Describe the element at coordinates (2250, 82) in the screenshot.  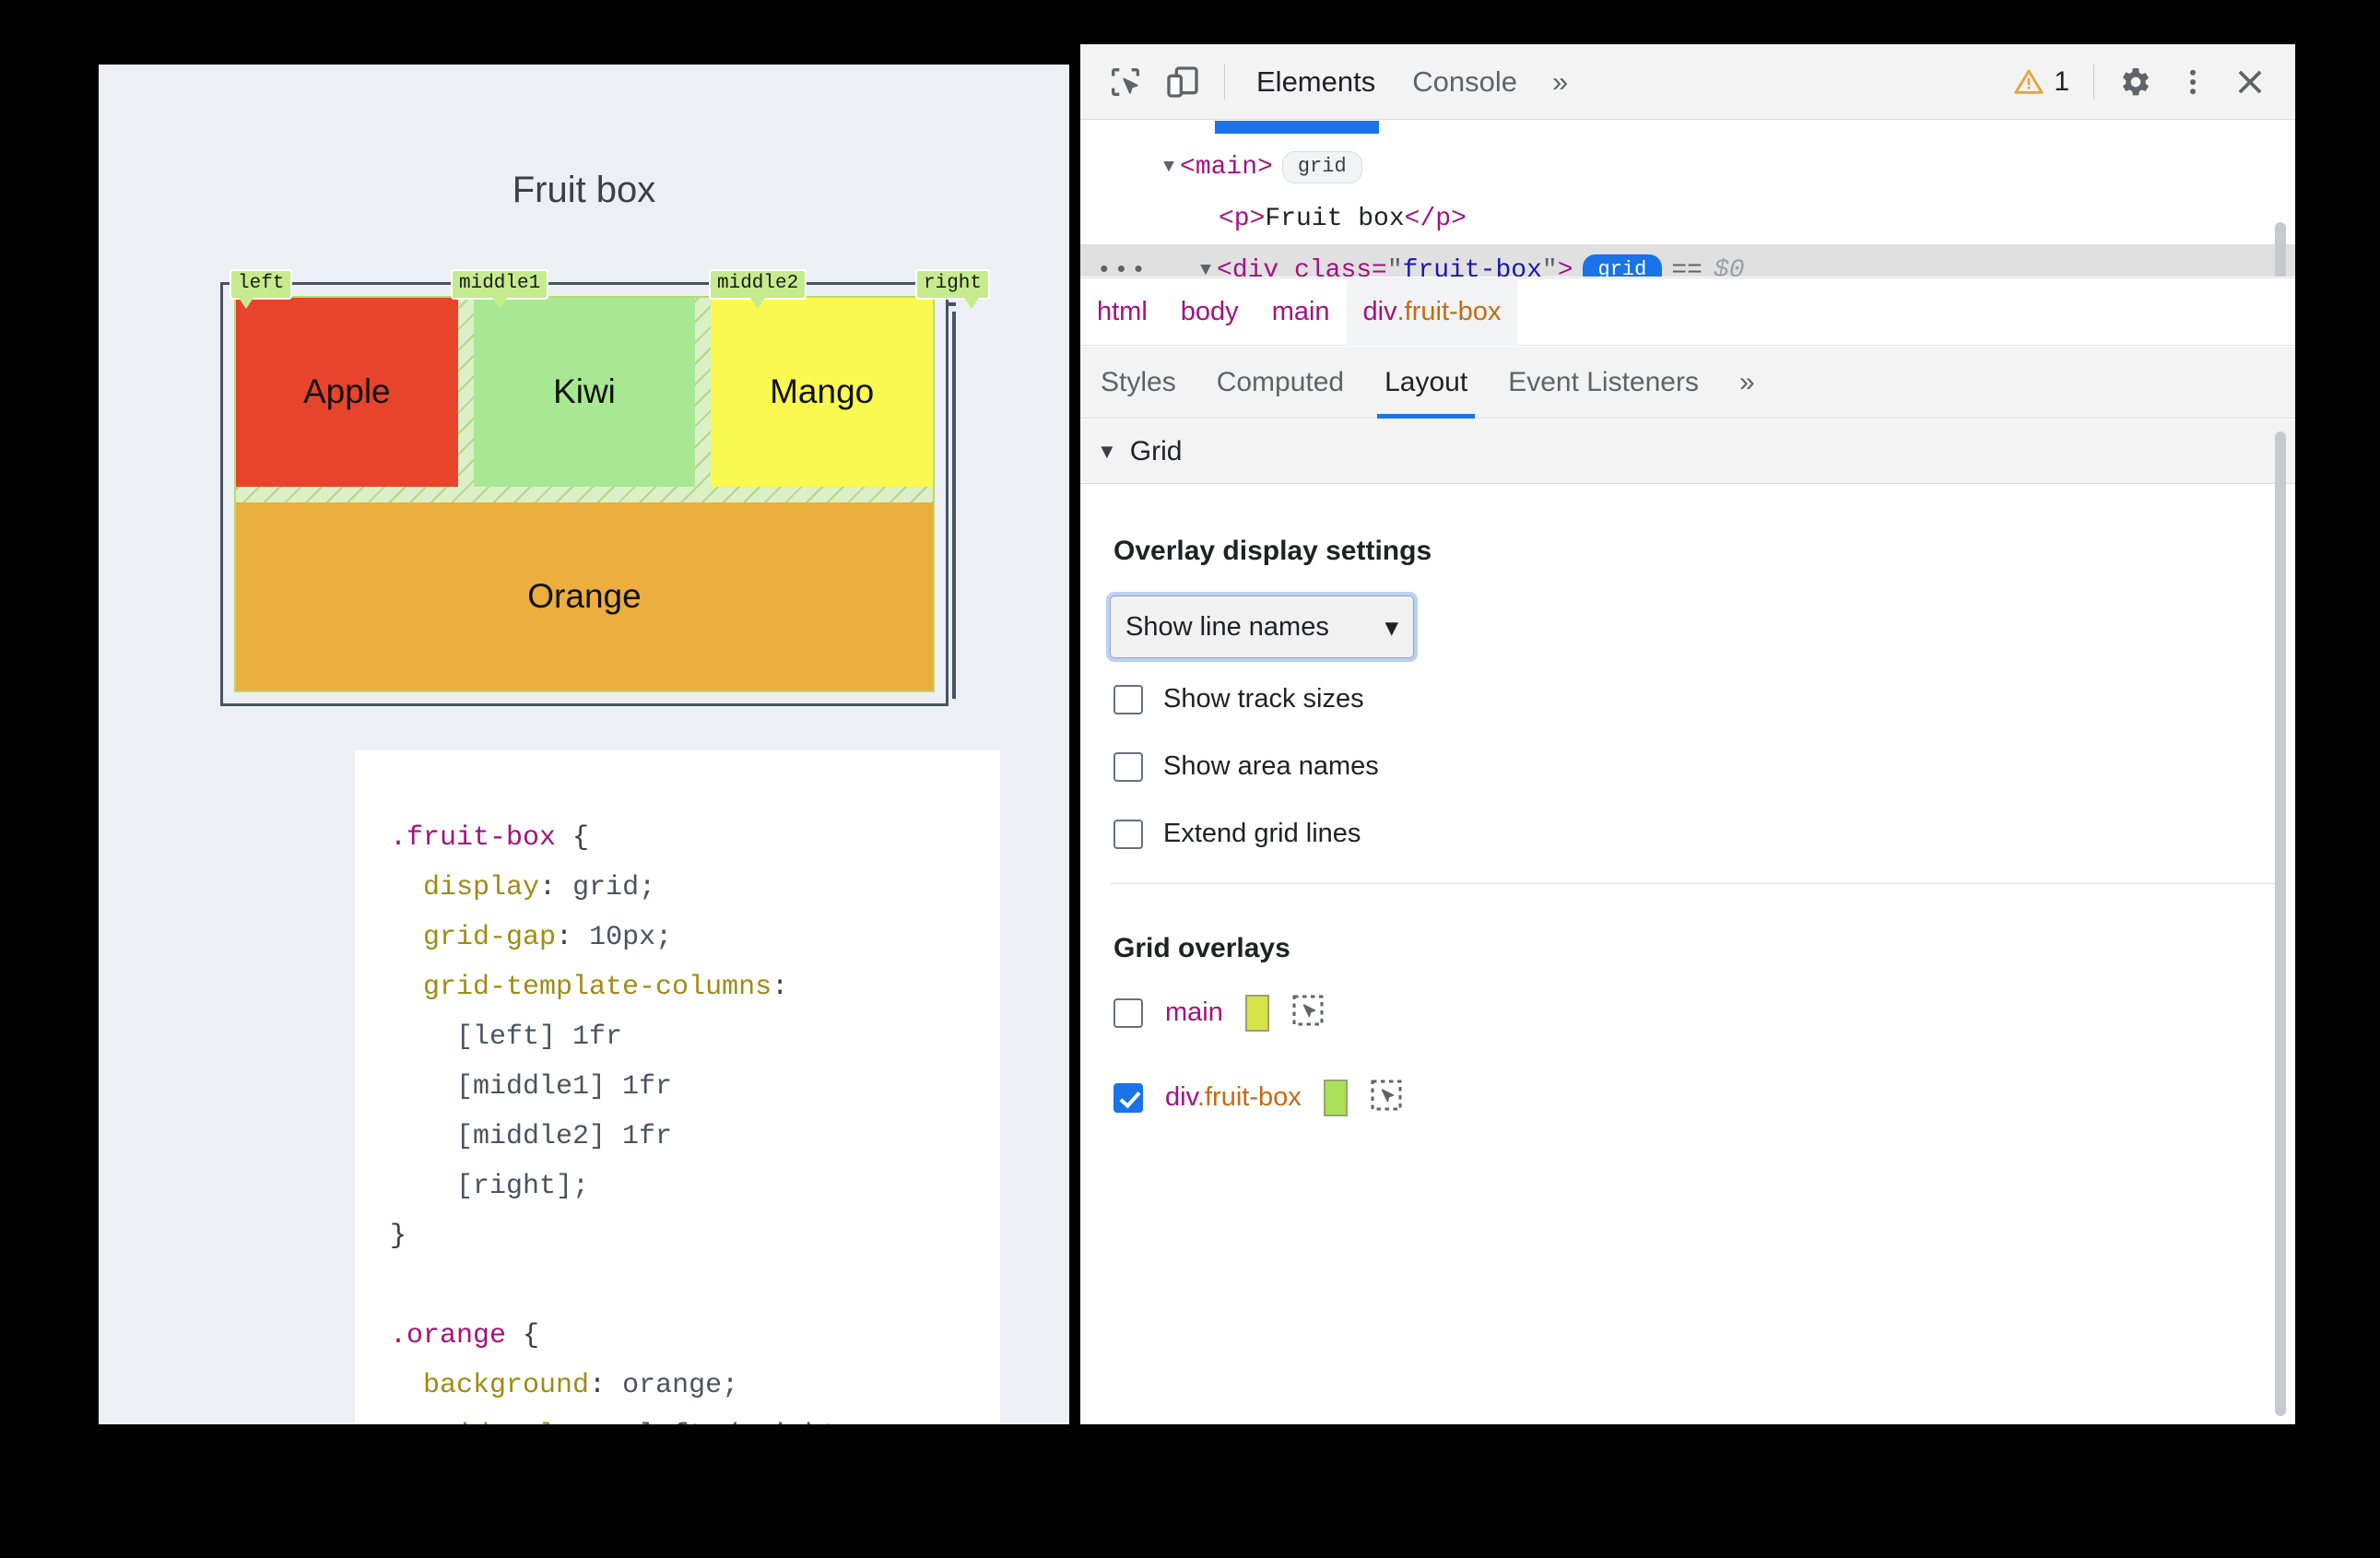
I see `close-icon` at that location.